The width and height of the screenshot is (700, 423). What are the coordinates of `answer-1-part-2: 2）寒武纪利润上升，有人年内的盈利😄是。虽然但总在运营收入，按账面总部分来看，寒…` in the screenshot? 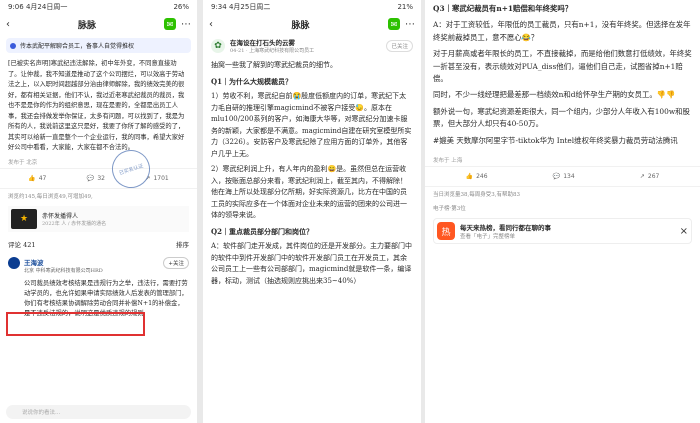 It's located at (309, 192).